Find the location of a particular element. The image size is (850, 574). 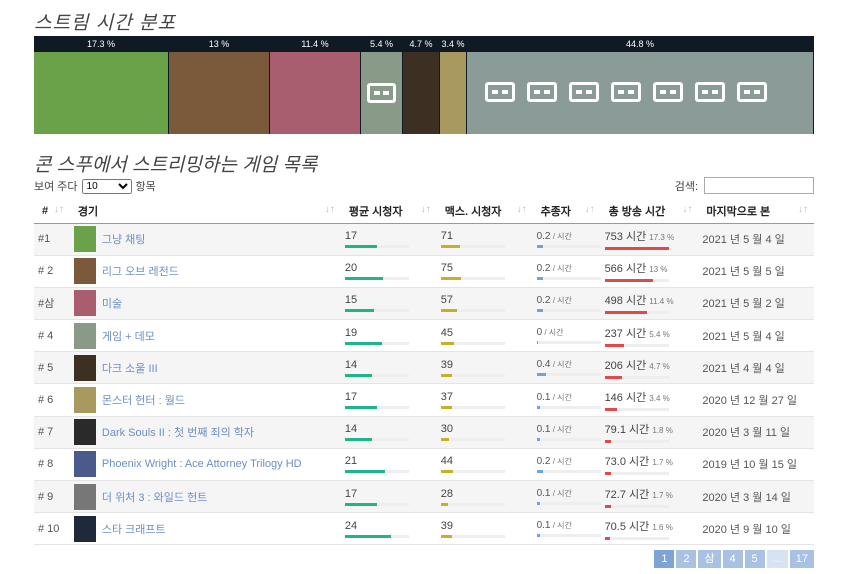

column-header: 추종자 ↓↑ is located at coordinates (566, 211).